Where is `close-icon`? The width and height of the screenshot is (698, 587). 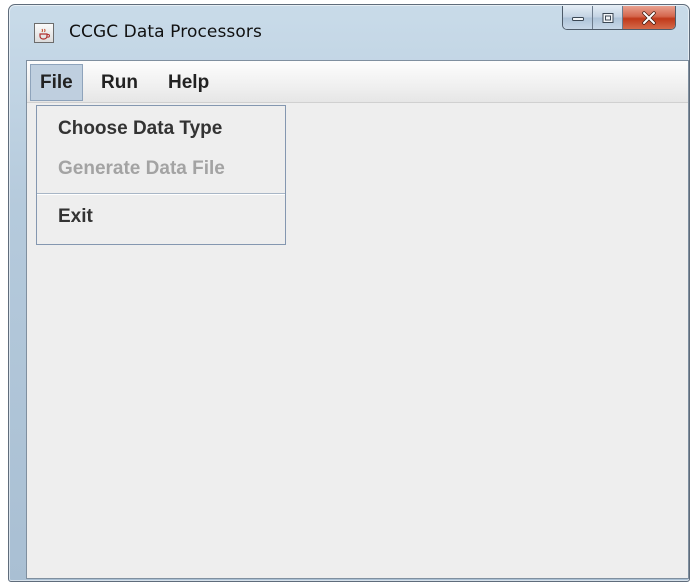 close-icon is located at coordinates (649, 17).